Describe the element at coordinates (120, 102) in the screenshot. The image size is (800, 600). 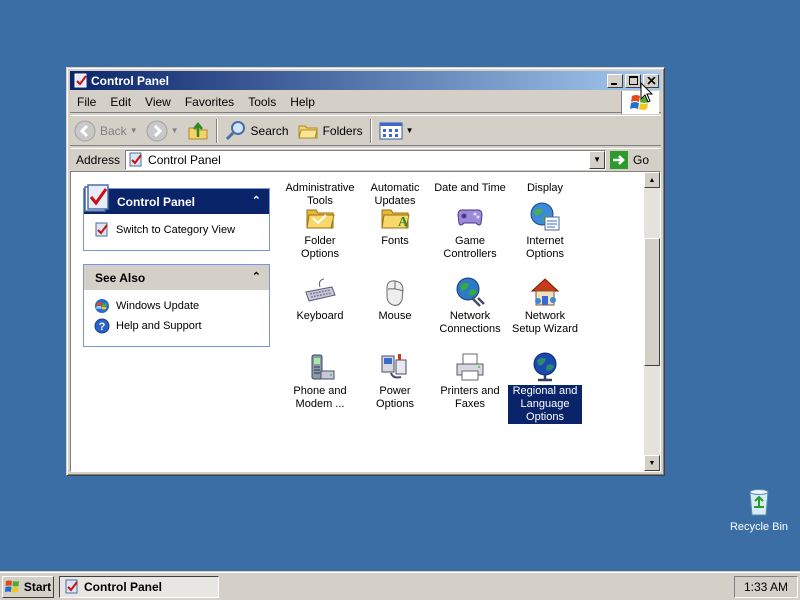
I see `menu-edit: Edit` at that location.